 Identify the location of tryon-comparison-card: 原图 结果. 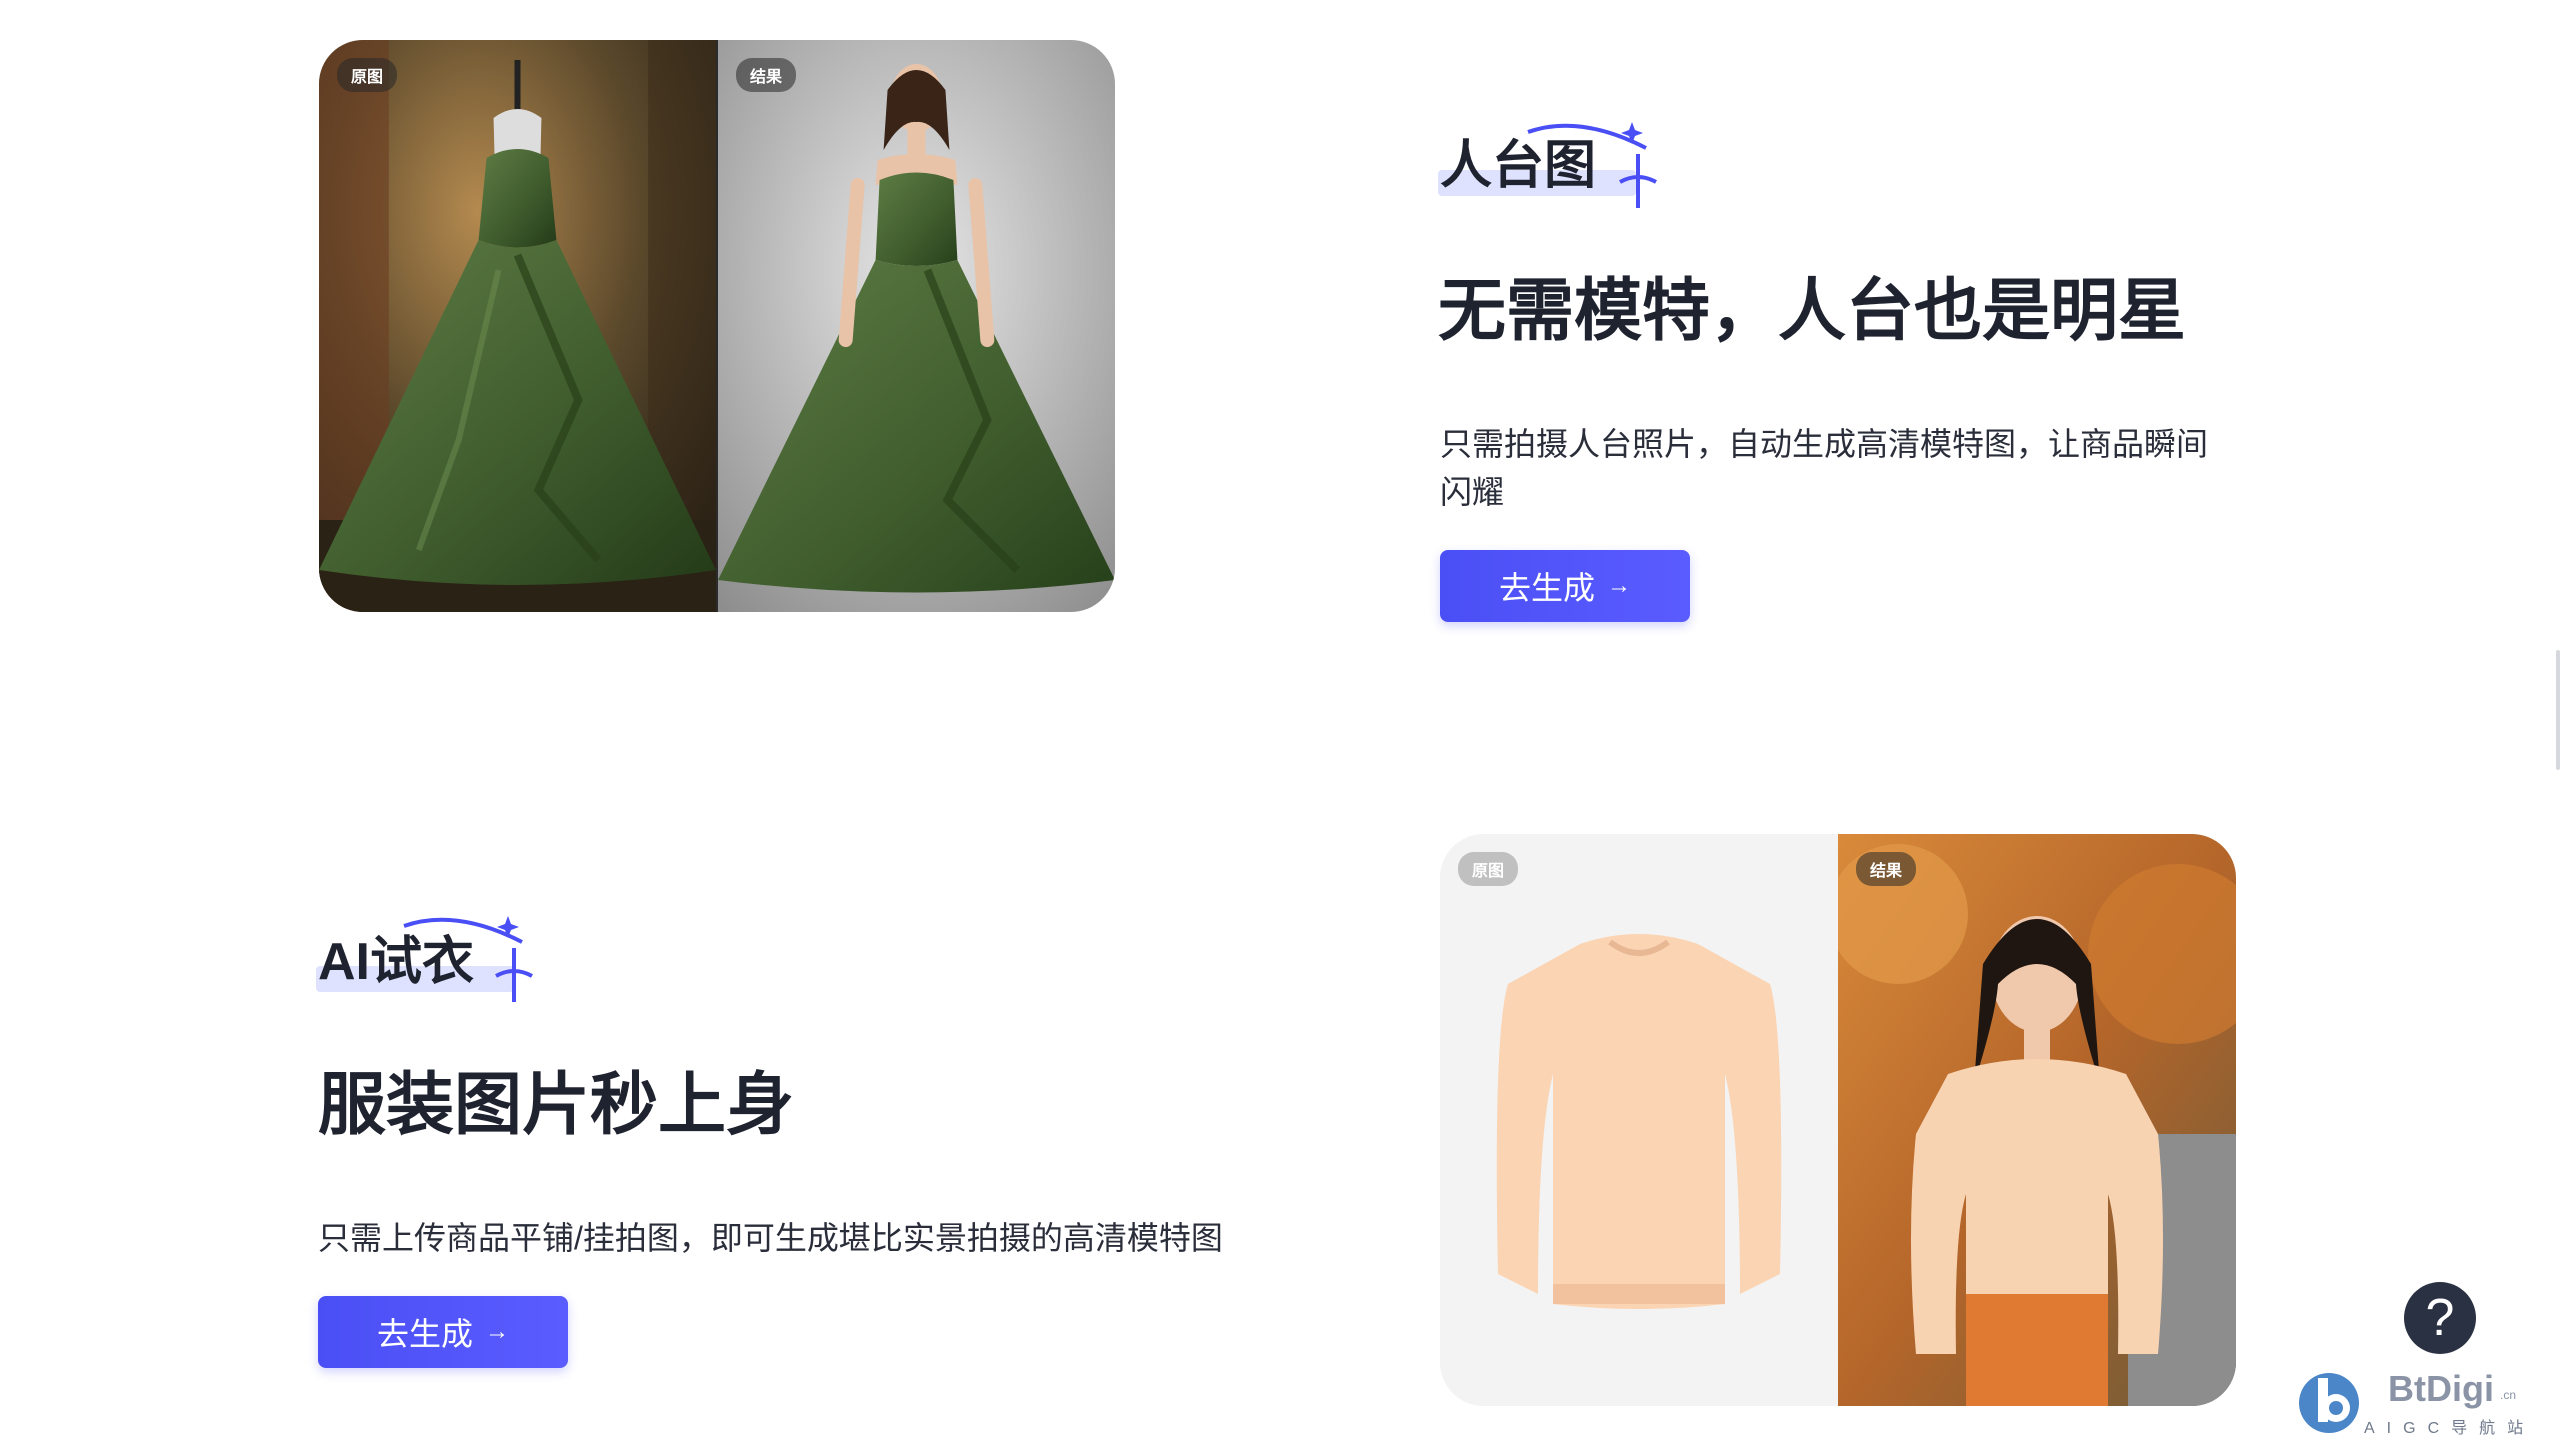
(1838, 1120).